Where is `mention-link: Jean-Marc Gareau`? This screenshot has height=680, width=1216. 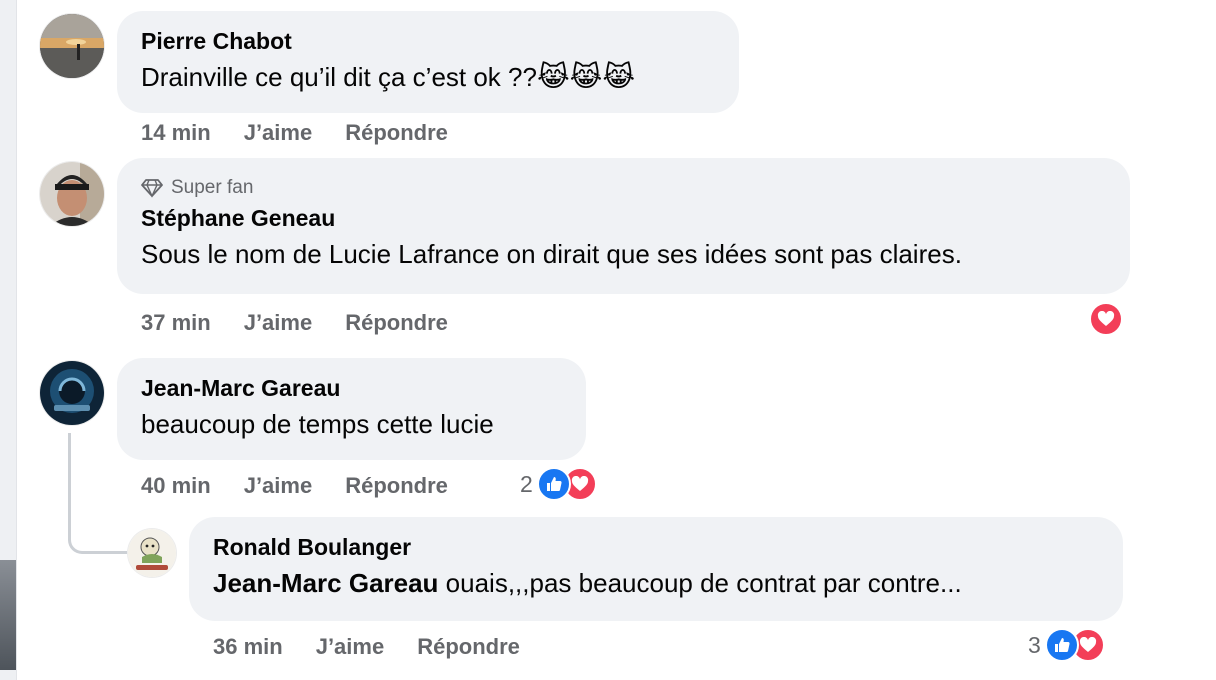 mention-link: Jean-Marc Gareau is located at coordinates (325, 583).